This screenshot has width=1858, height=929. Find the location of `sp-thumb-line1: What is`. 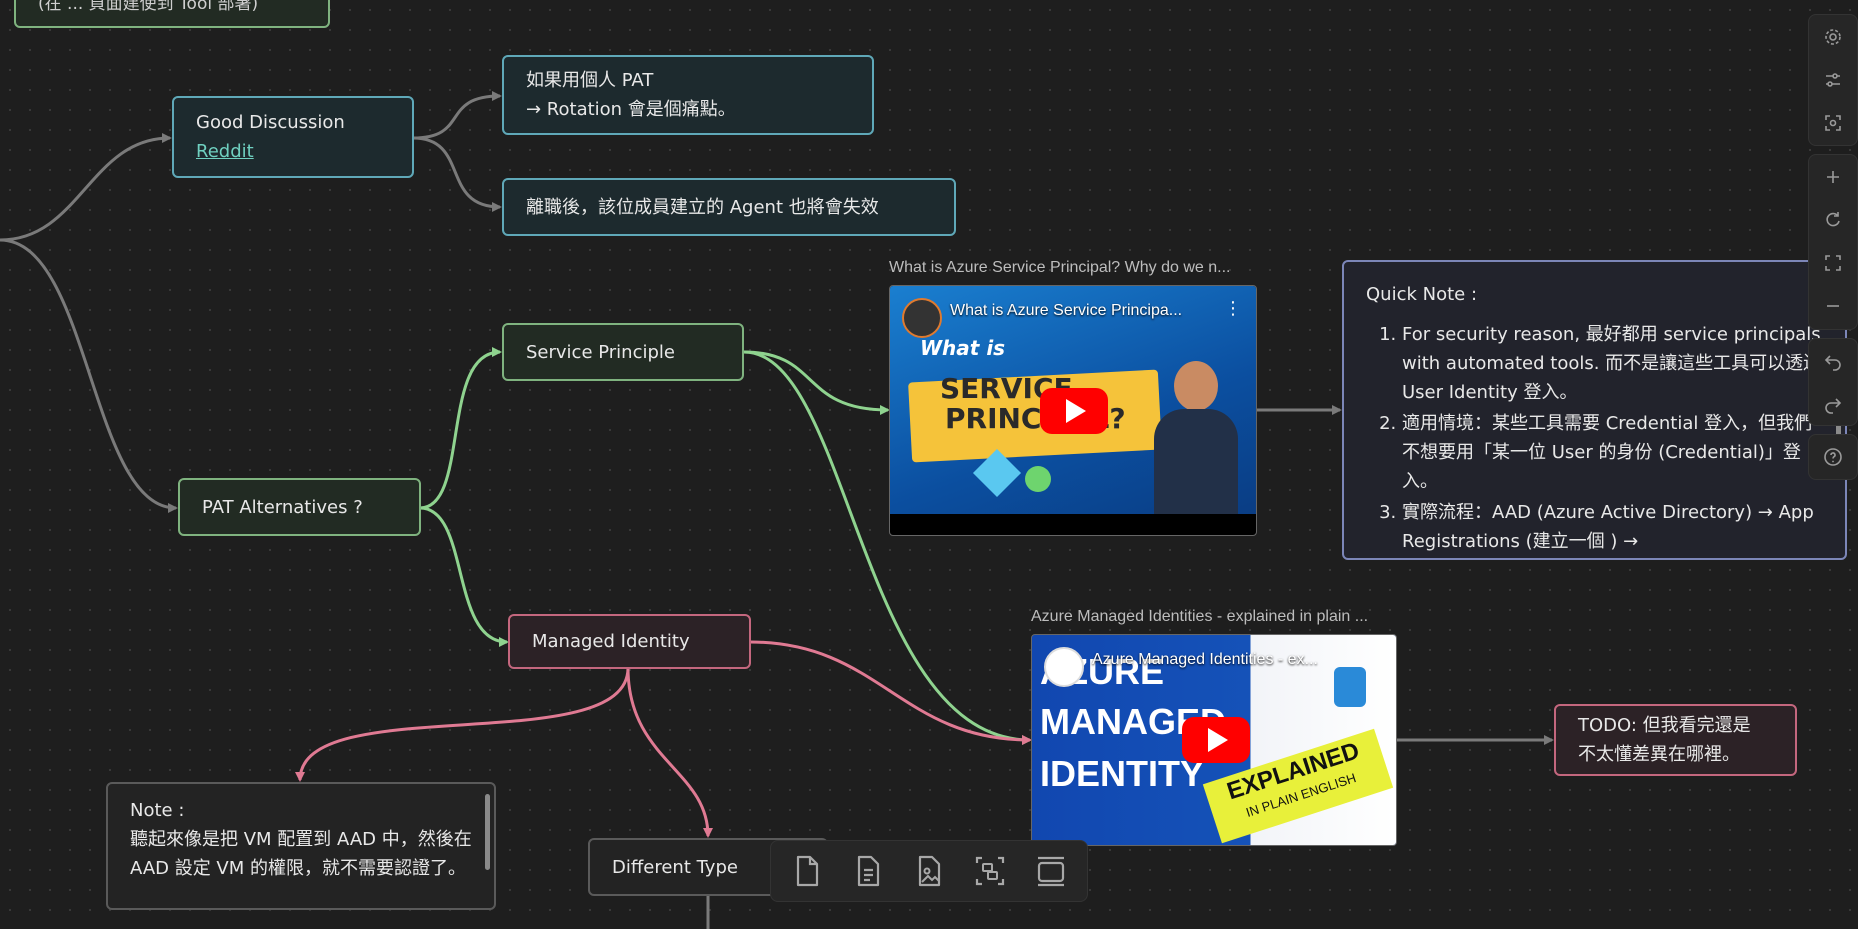

sp-thumb-line1: What is is located at coordinates (963, 348).